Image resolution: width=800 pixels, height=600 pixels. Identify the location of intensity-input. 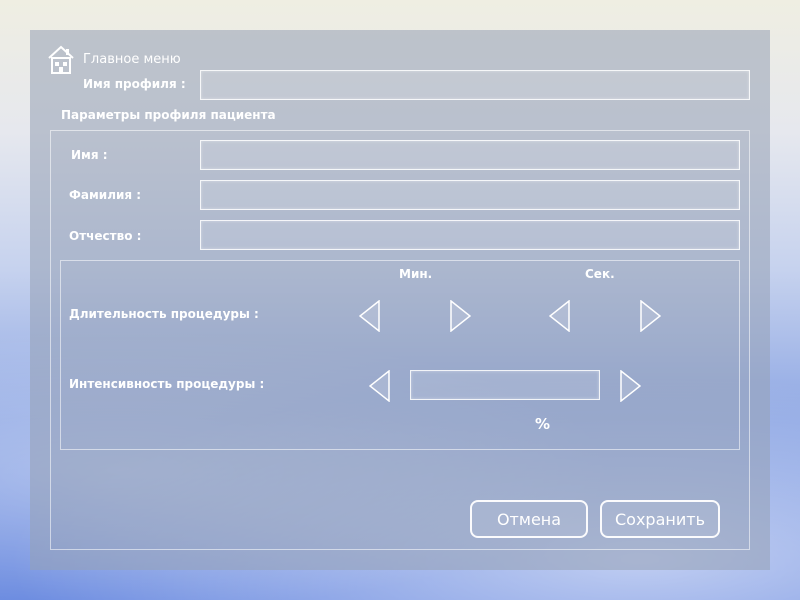
(505, 385).